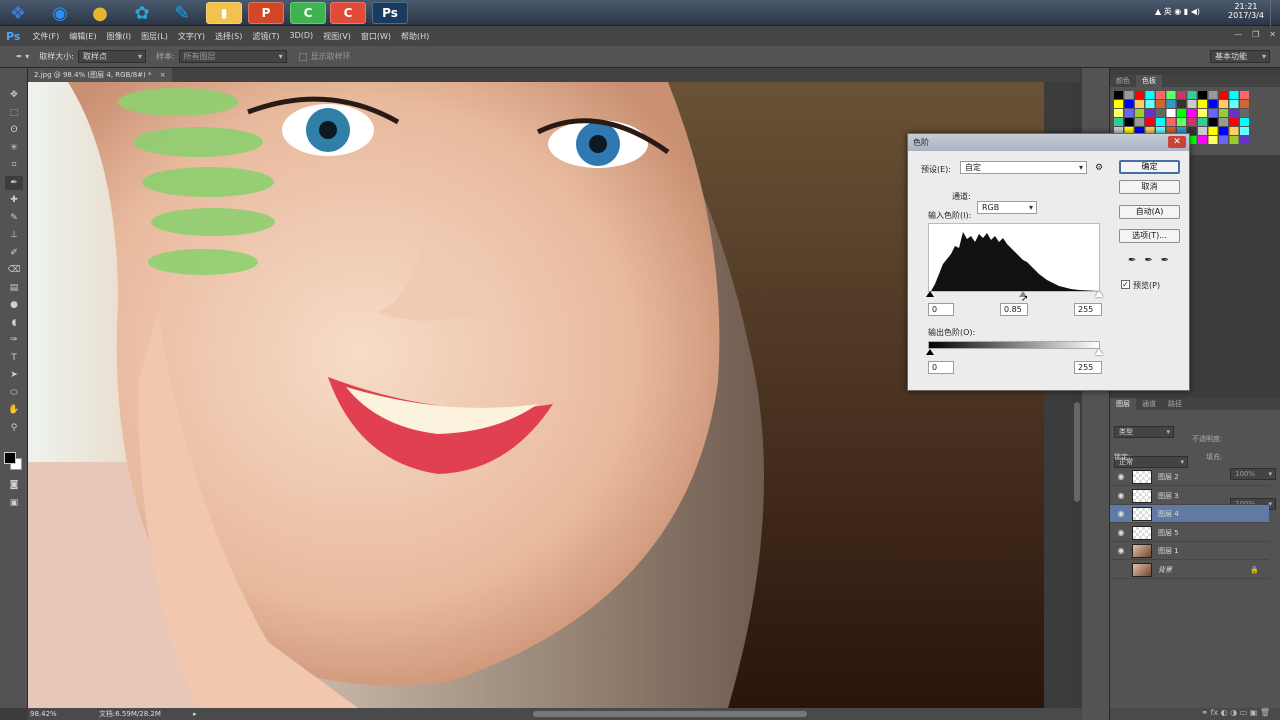  Describe the element at coordinates (1077, 452) in the screenshot. I see `scroll-thumb` at that location.